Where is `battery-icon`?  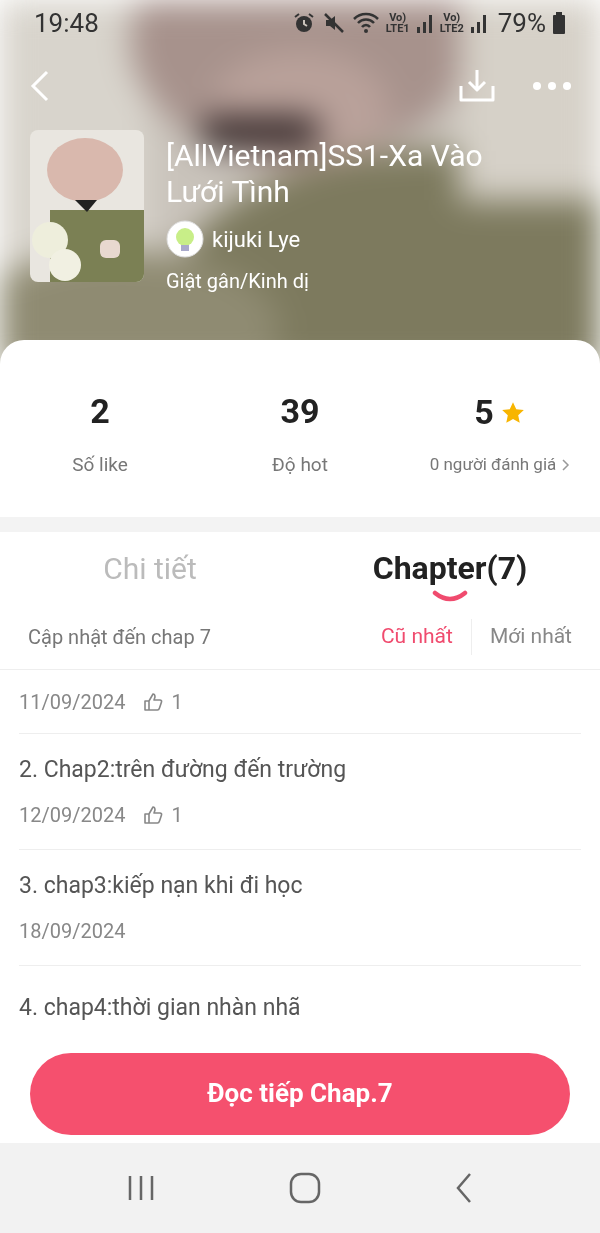
battery-icon is located at coordinates (559, 23).